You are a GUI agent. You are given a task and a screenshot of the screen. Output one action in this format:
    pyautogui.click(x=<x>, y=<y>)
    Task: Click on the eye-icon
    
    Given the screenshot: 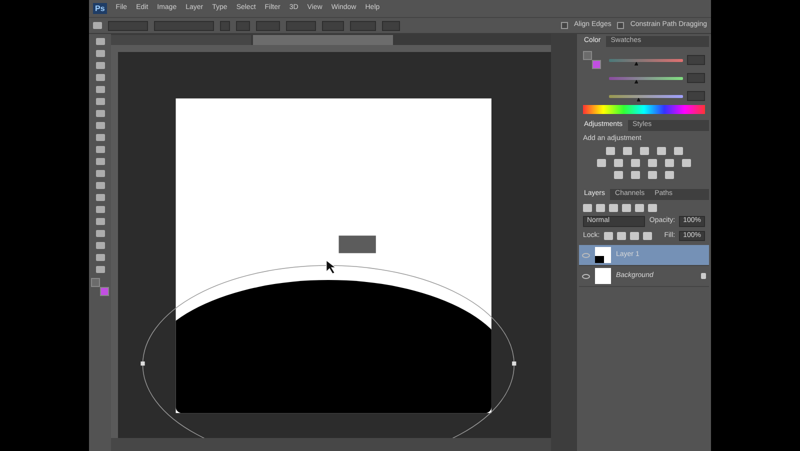 What is the action you would take?
    pyautogui.click(x=586, y=276)
    